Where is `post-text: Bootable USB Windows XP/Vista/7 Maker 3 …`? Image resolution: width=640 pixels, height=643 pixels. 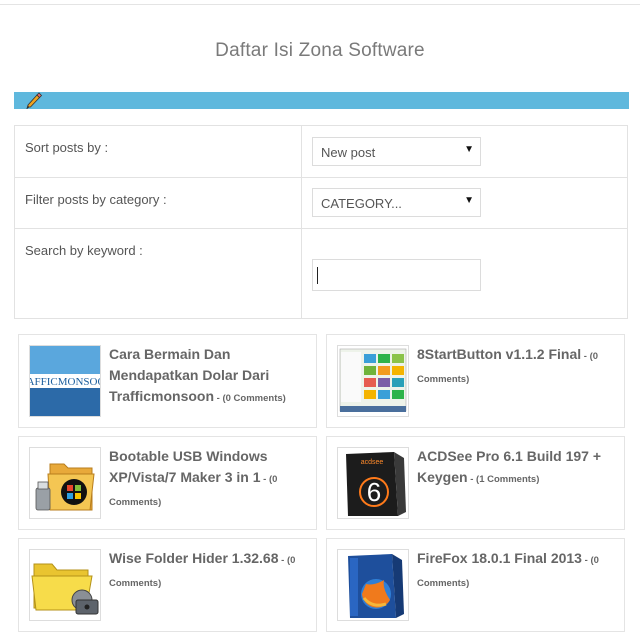 post-text: Bootable USB Windows XP/Vista/7 Maker 3 … is located at coordinates (193, 478).